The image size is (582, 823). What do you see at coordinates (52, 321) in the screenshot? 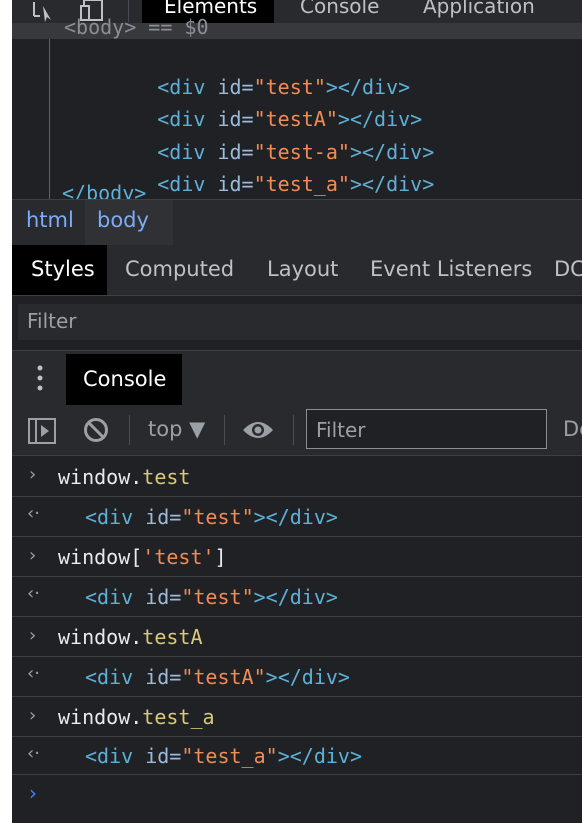
I see `styles-filter-placeholder: Filter` at bounding box center [52, 321].